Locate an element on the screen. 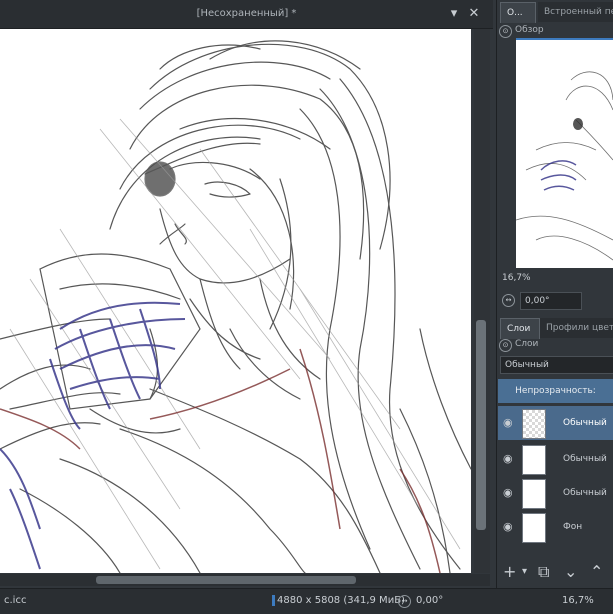 The width and height of the screenshot is (613, 614). rotation-value: 0,00° is located at coordinates (429, 600).